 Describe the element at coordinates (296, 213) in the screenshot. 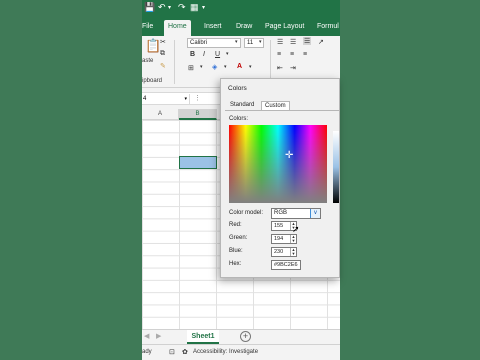

I see `color-model-select: RGB ∨` at that location.